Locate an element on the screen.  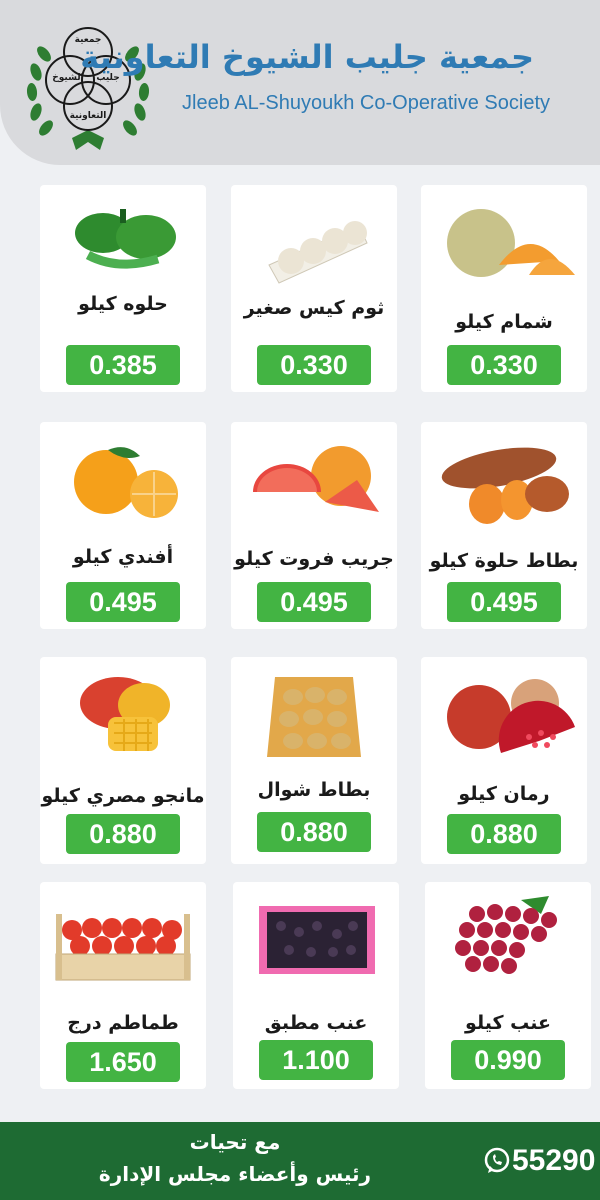
product-name: شمام كيلو is located at coordinates (504, 322).